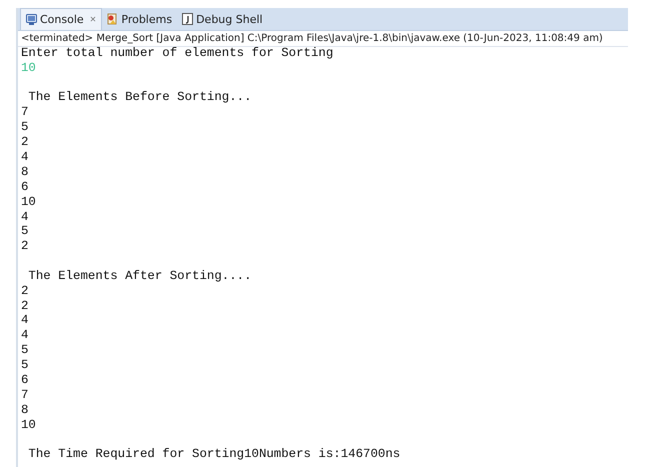  What do you see at coordinates (140, 19) in the screenshot?
I see `view-tab: Problems` at bounding box center [140, 19].